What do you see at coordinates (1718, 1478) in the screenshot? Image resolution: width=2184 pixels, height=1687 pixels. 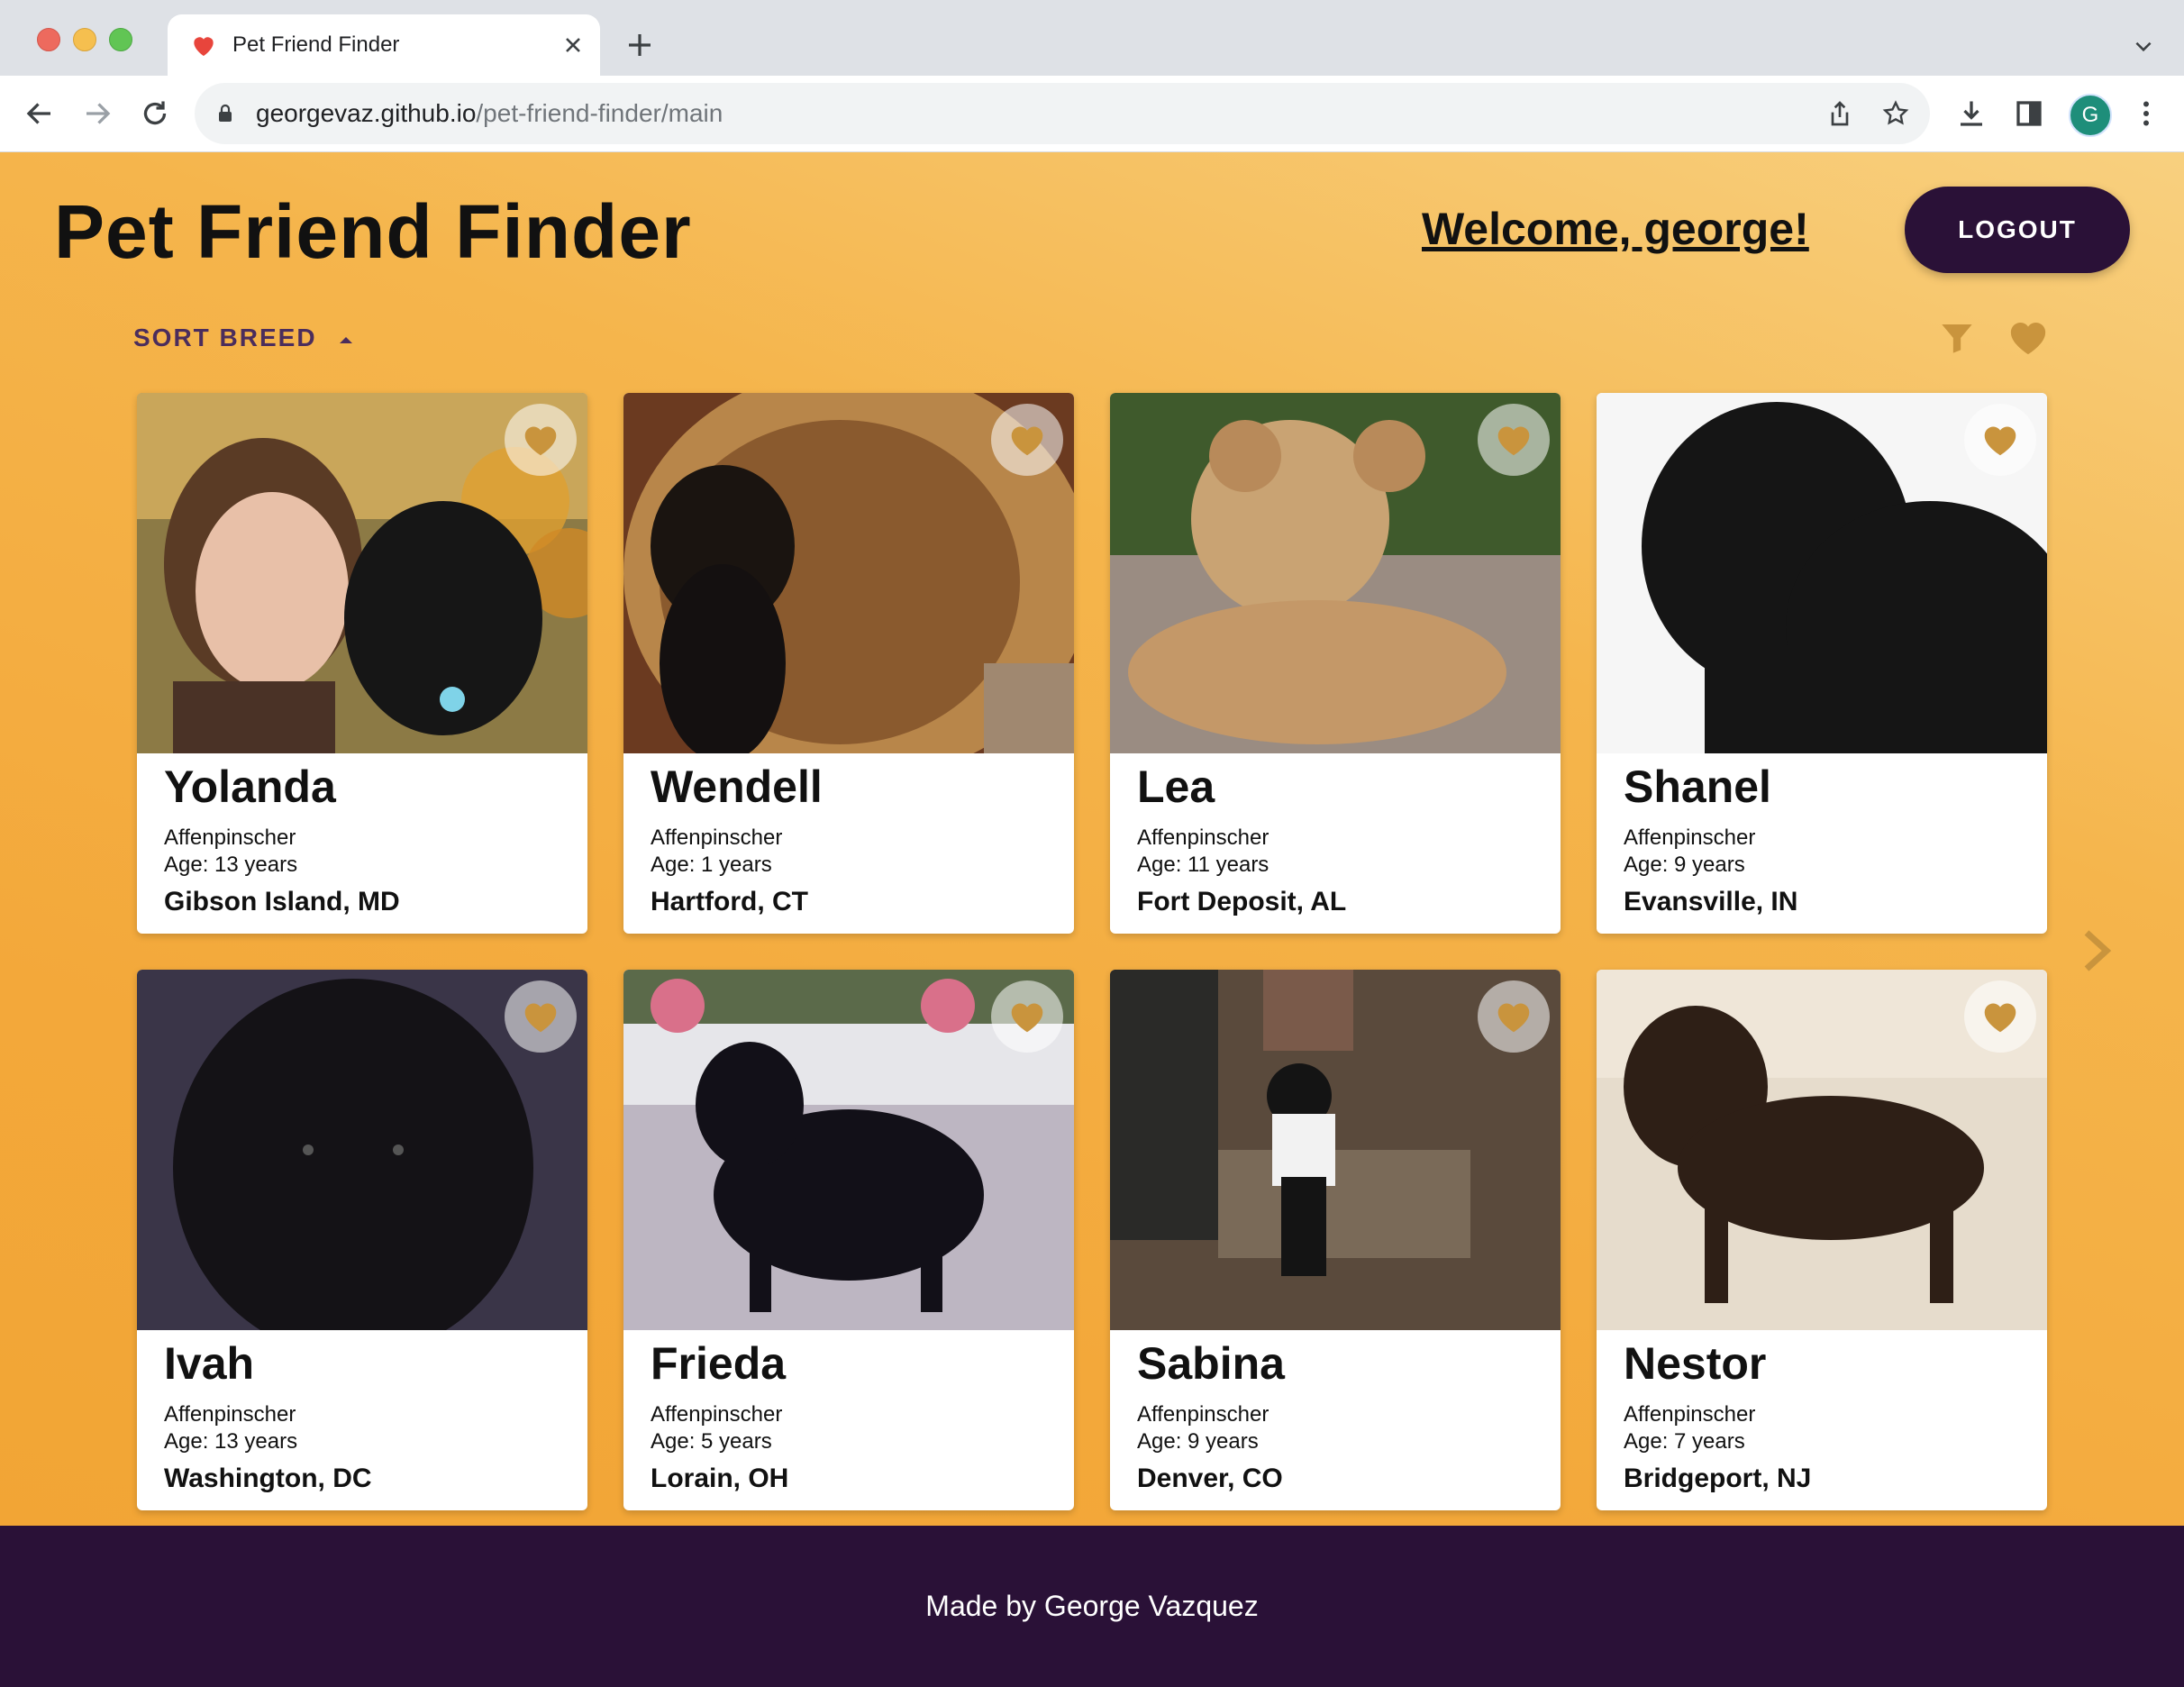 I see `pet-location: Bridgeport, NJ` at bounding box center [1718, 1478].